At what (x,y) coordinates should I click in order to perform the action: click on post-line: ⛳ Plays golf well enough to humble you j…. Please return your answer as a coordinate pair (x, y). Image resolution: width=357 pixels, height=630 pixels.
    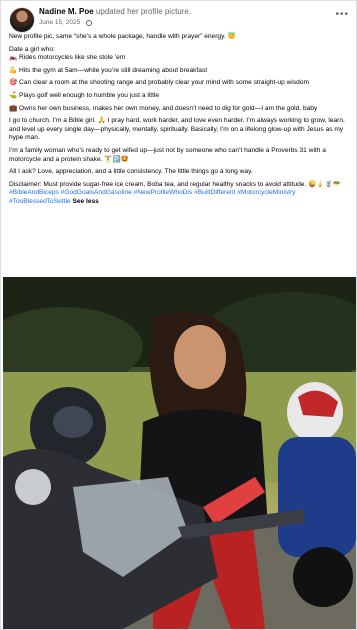
    Looking at the image, I should click on (84, 95).